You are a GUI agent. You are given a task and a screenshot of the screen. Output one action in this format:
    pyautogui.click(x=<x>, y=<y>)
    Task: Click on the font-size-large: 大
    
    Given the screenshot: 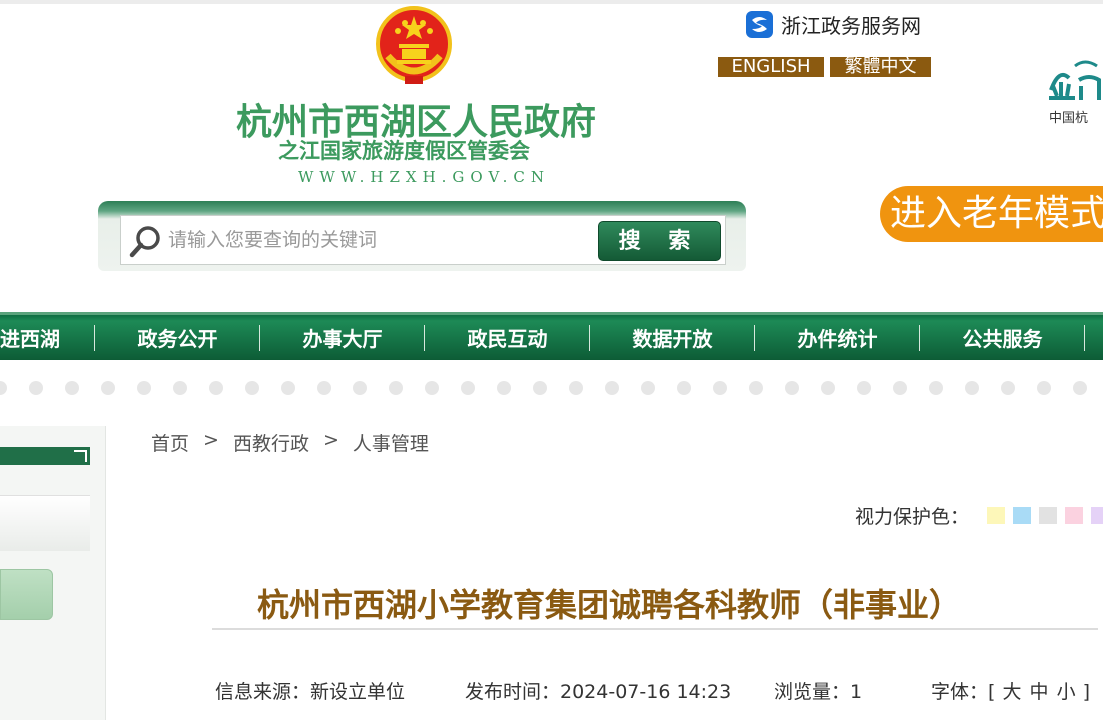 What is the action you would take?
    pyautogui.click(x=1011, y=692)
    